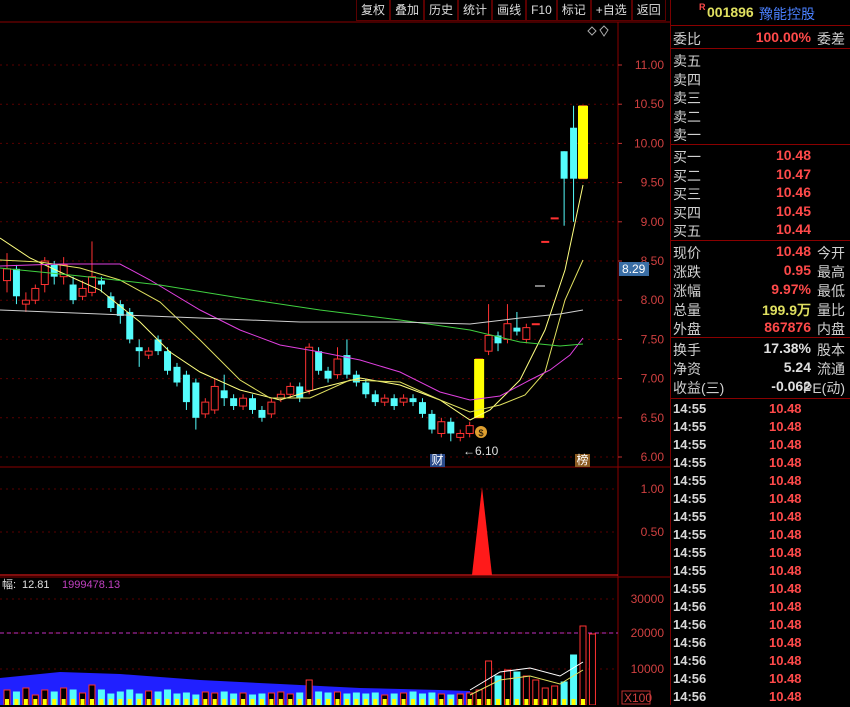  I want to click on settings-icon, so click(604, 31).